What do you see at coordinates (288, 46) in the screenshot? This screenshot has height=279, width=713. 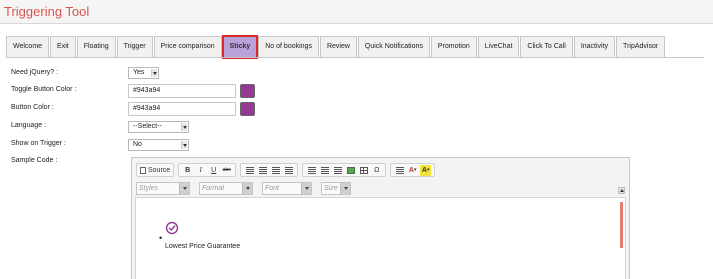 I see `tab-no-of-bookings: No of bookings` at bounding box center [288, 46].